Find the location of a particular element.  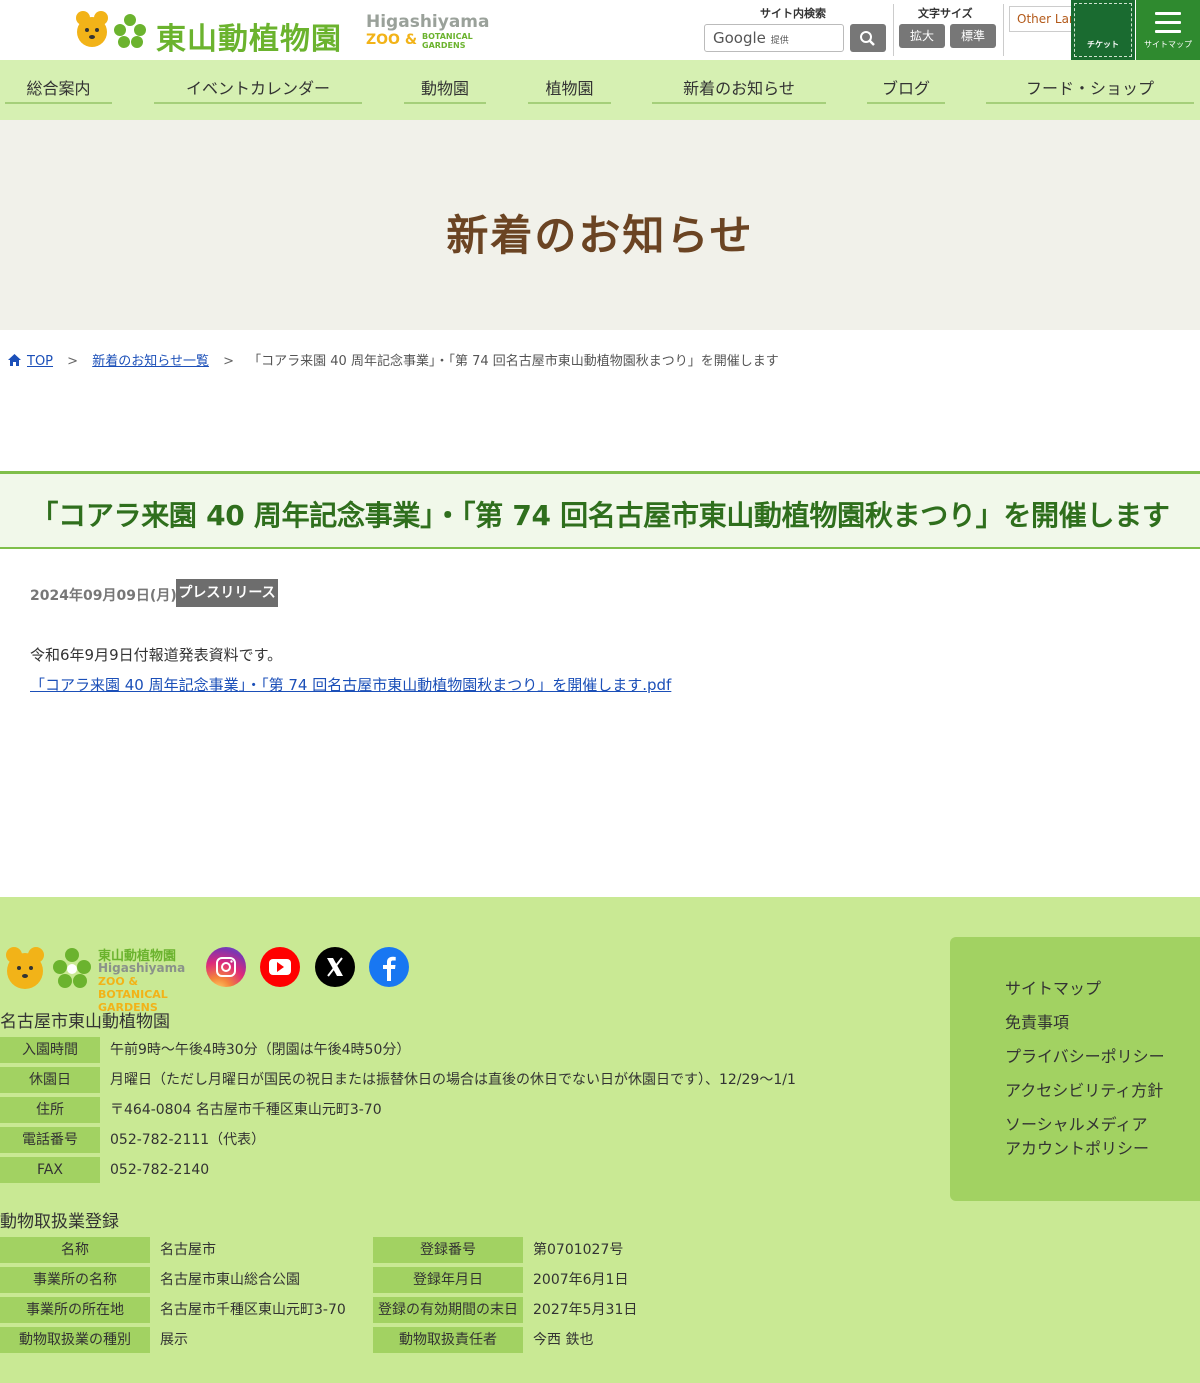

search-button is located at coordinates (868, 38).